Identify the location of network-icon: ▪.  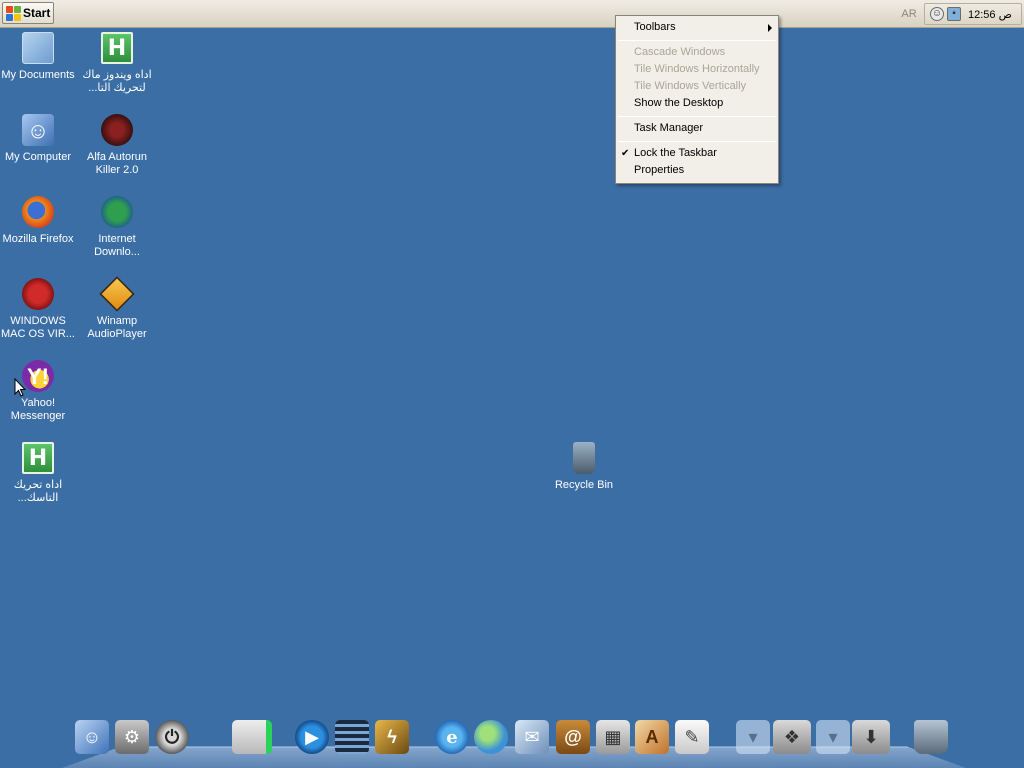
(954, 14).